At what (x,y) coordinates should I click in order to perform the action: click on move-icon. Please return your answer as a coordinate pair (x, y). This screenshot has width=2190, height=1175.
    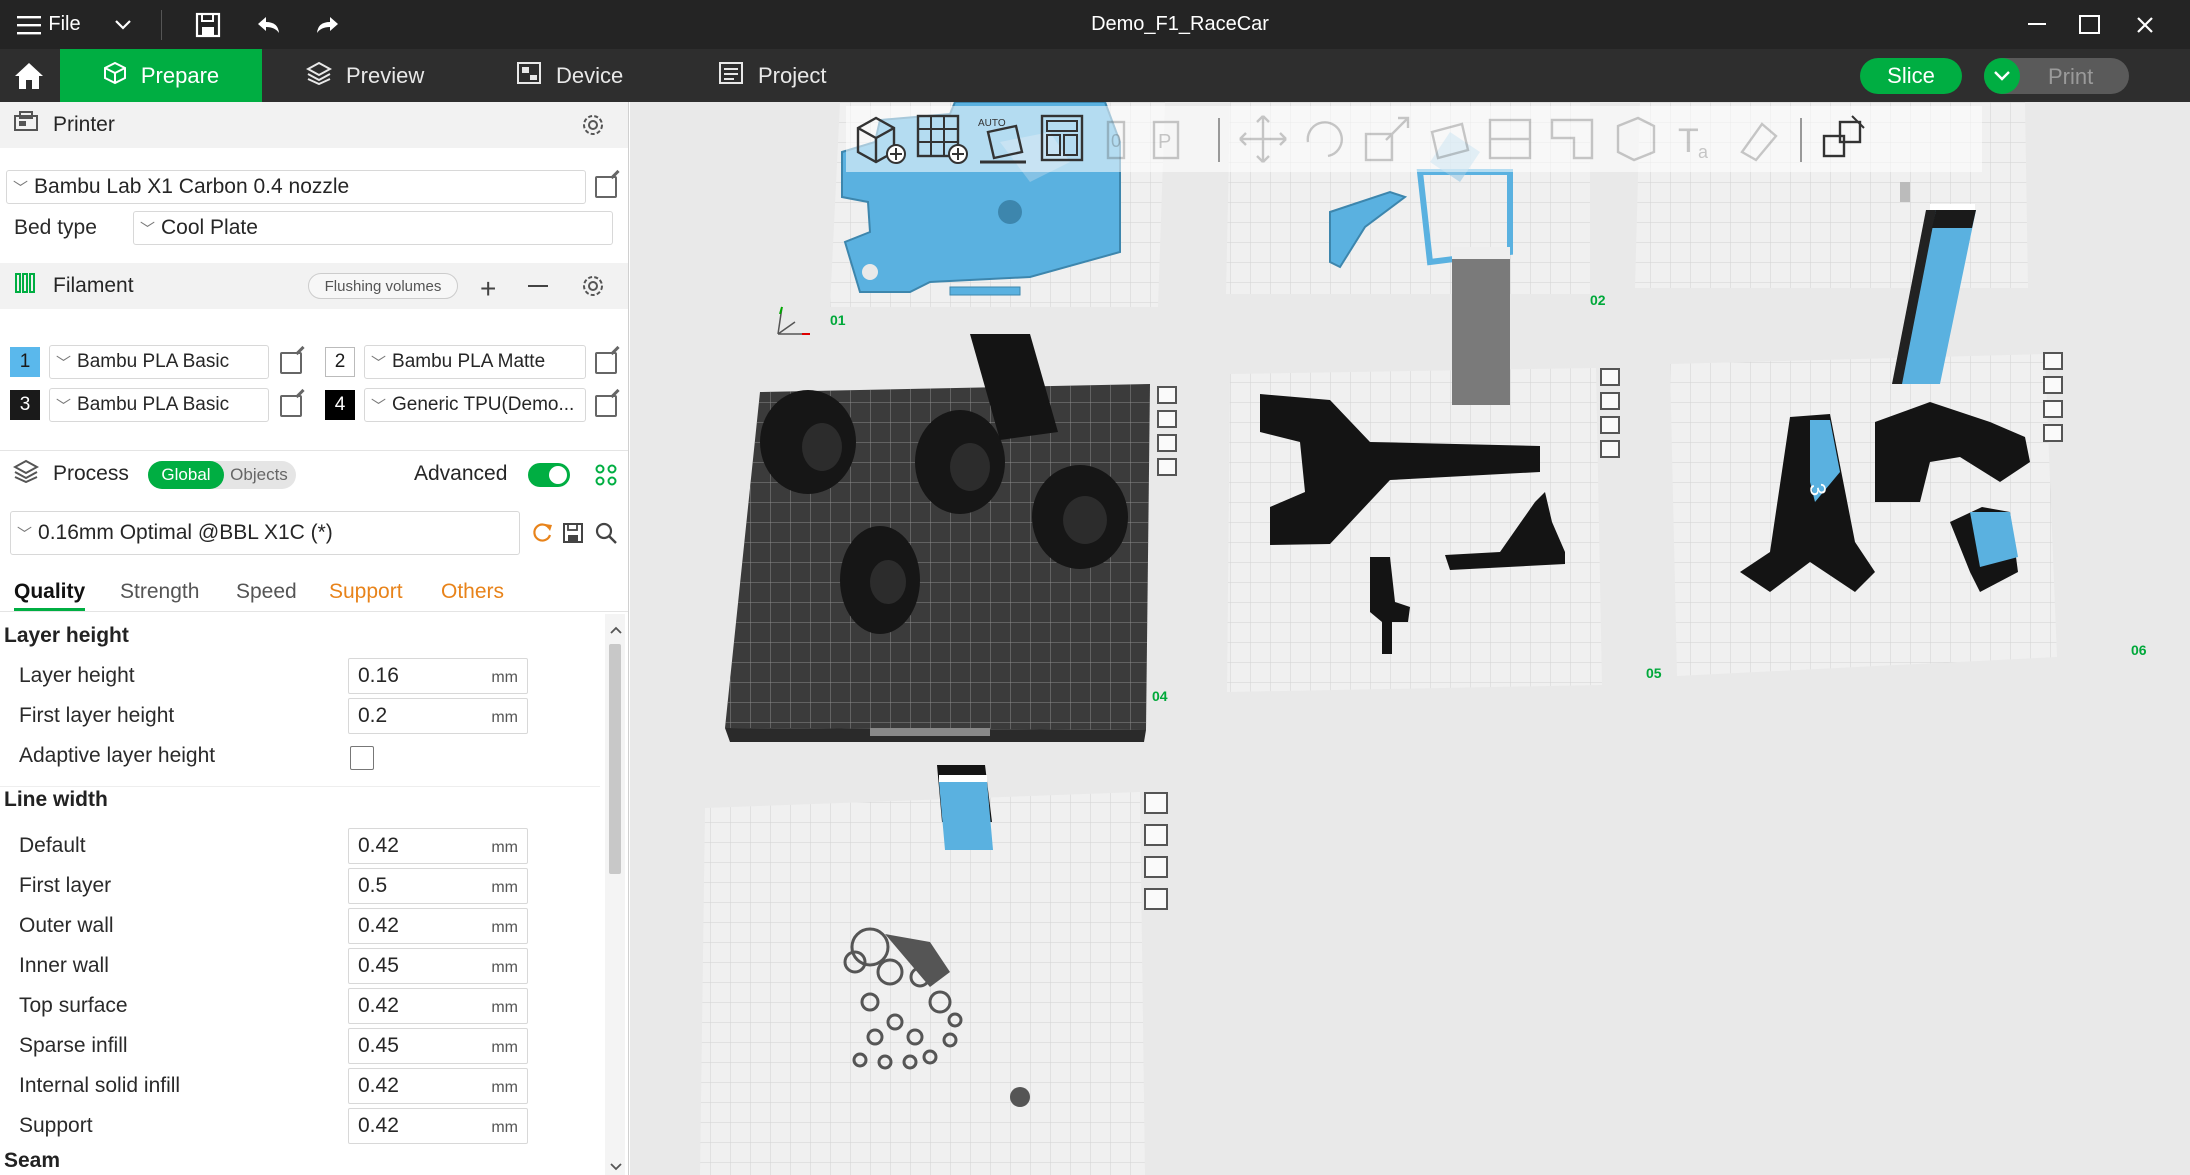
    Looking at the image, I should click on (1263, 139).